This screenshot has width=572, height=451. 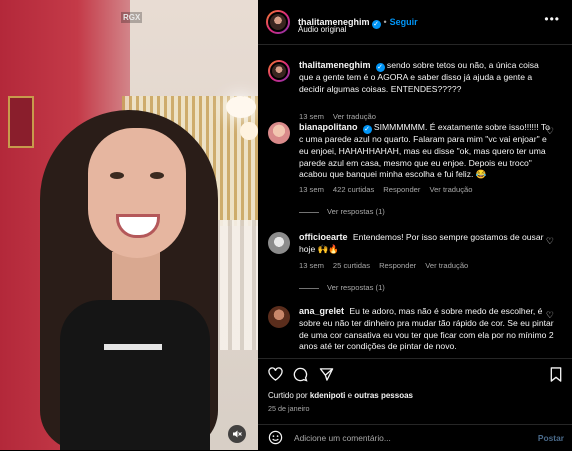 I want to click on likes-summary: Curtido por kdenipoti e outras pessoas, so click(x=340, y=395).